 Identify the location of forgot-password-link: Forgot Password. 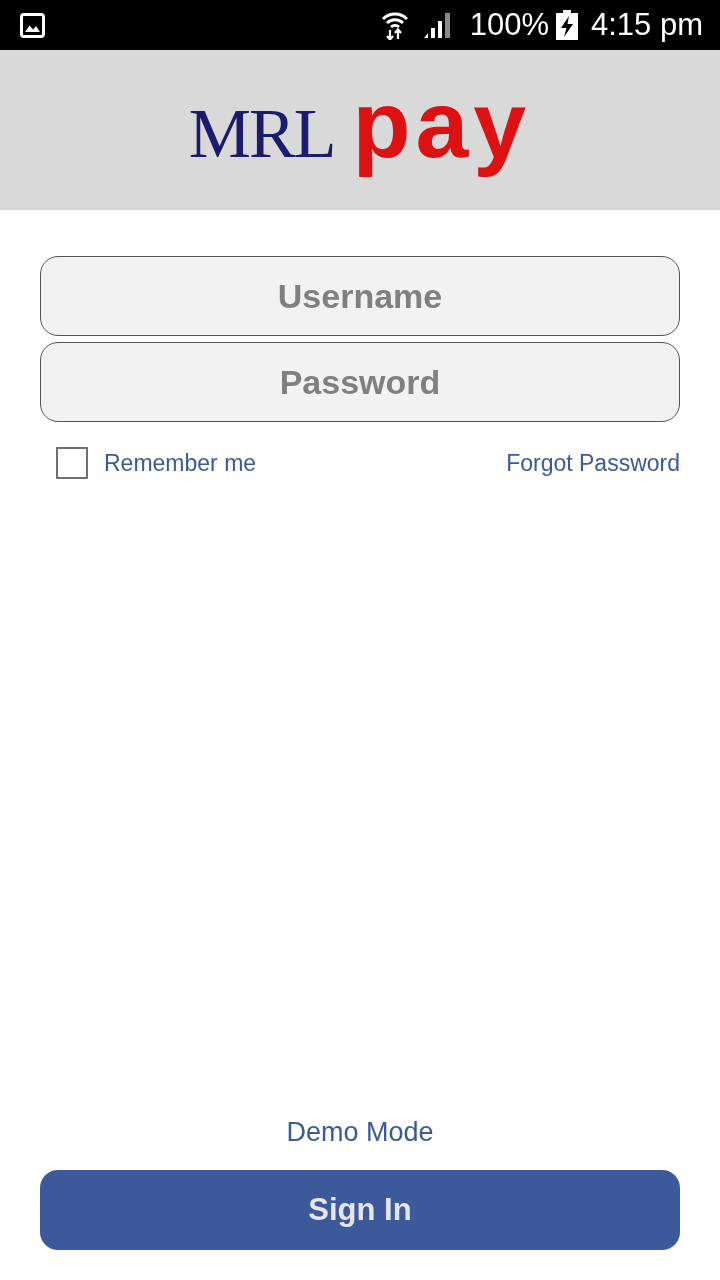
(593, 463).